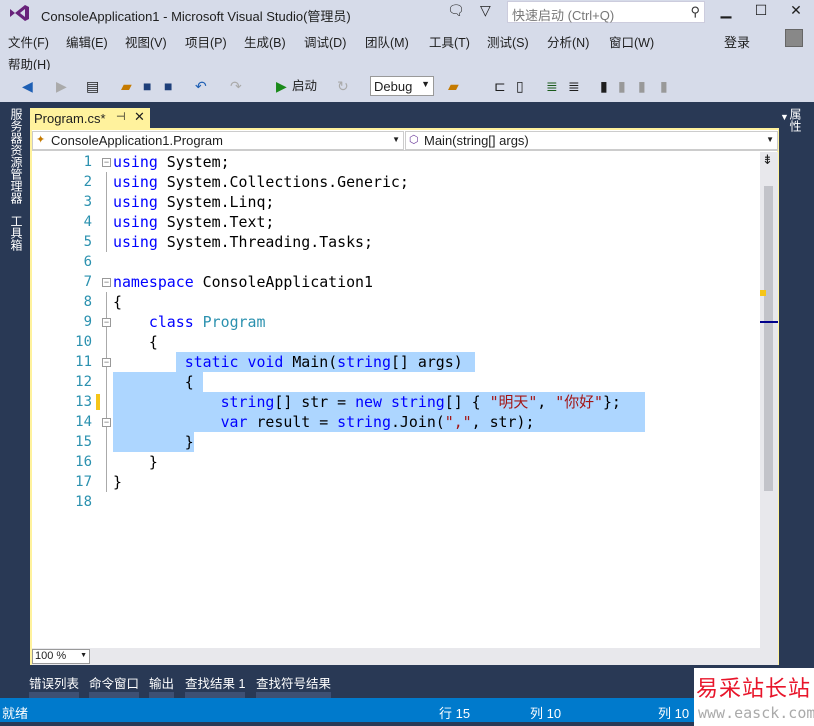 This screenshot has width=814, height=726. What do you see at coordinates (92, 86) in the screenshot?
I see `new-project-icon: ▤` at bounding box center [92, 86].